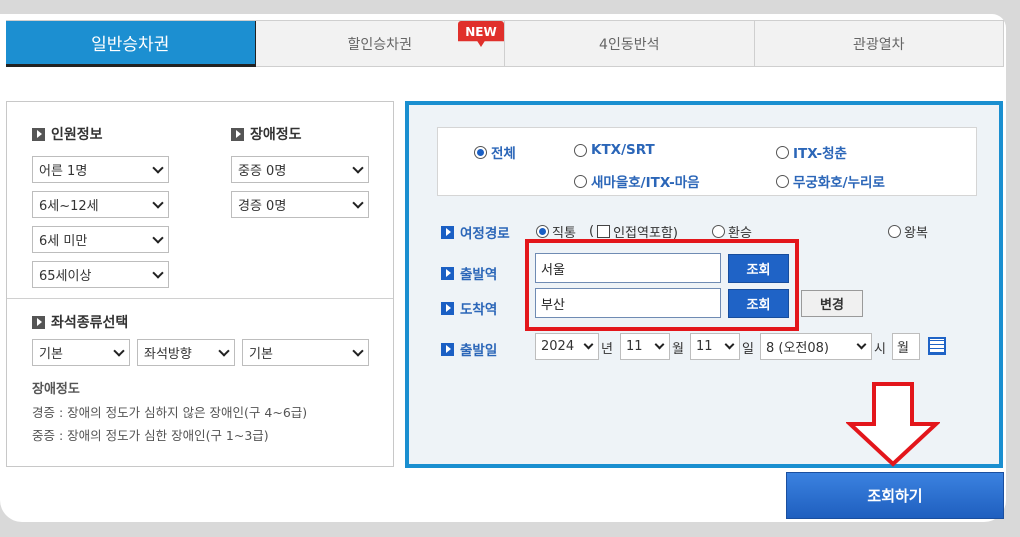 The width and height of the screenshot is (1020, 537). I want to click on arrival-label: 도착역, so click(469, 308).